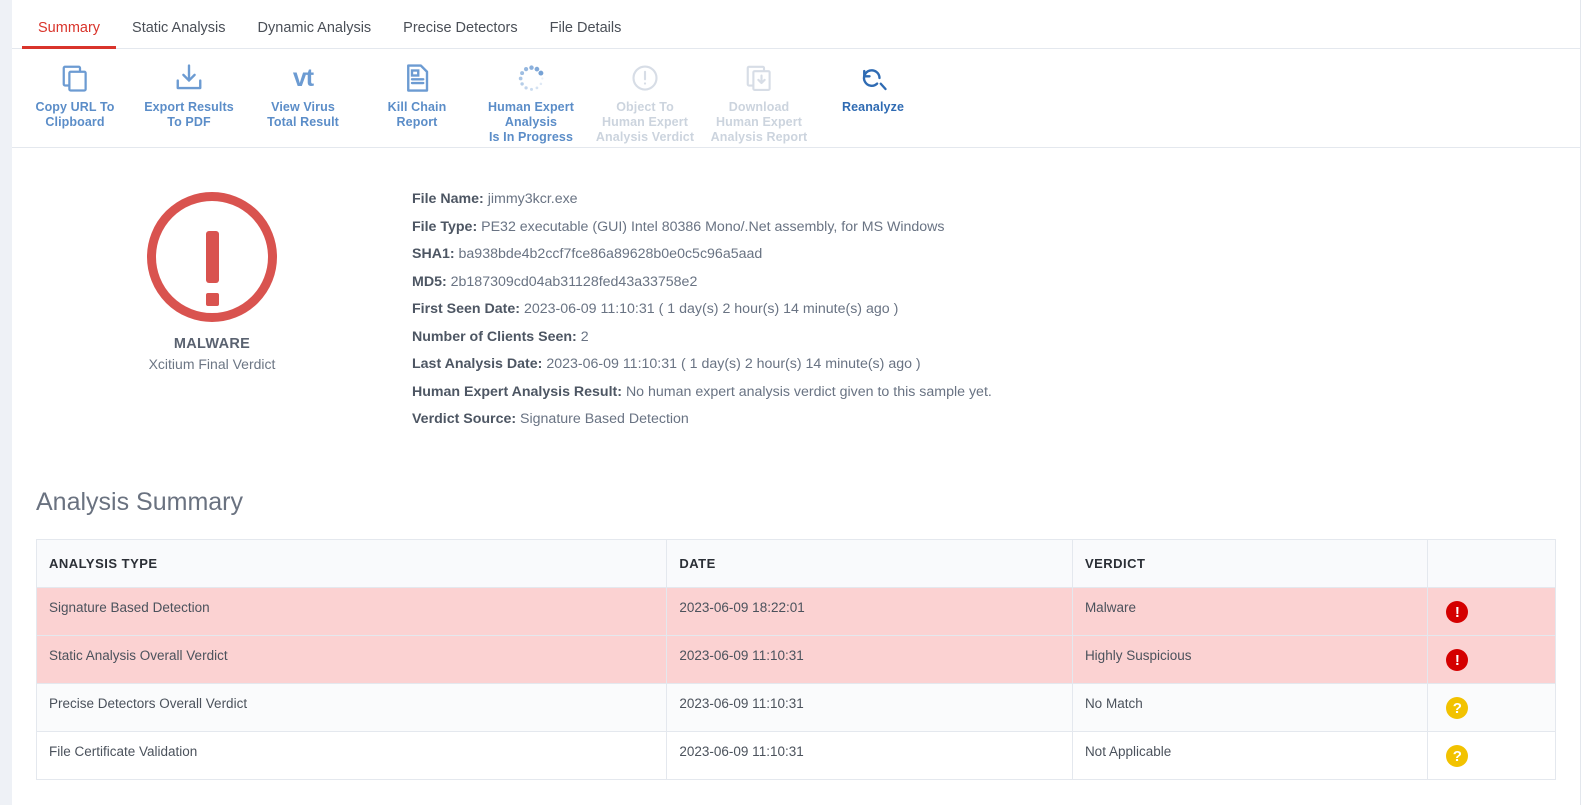 Image resolution: width=1581 pixels, height=805 pixels. Describe the element at coordinates (445, 226) in the screenshot. I see `file-info-label: File Type:` at that location.